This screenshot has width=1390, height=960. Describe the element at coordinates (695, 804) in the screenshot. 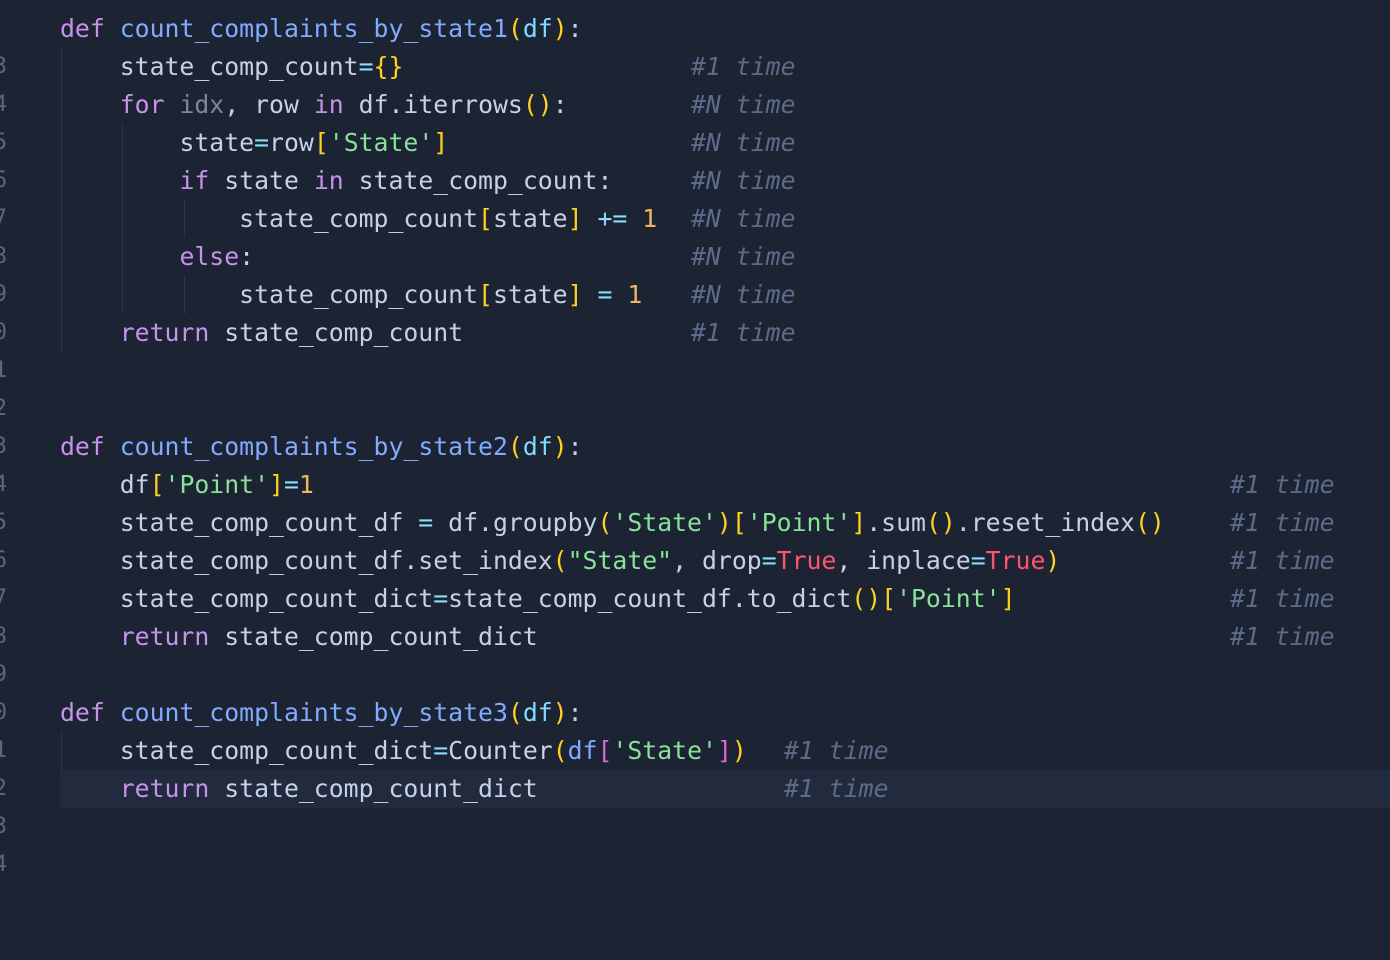

I see `code-line-active: 3 return state_comp_count_dict #1 time` at that location.